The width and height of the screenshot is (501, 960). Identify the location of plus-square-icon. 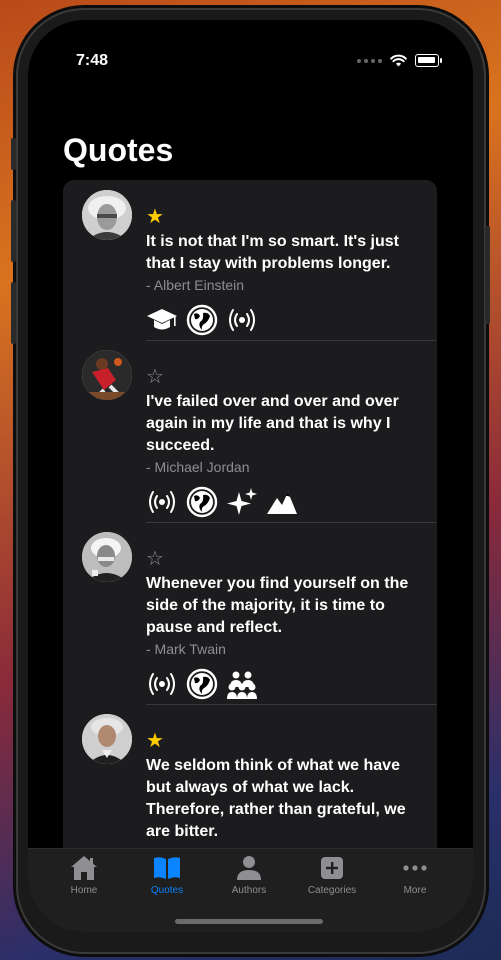
(332, 868).